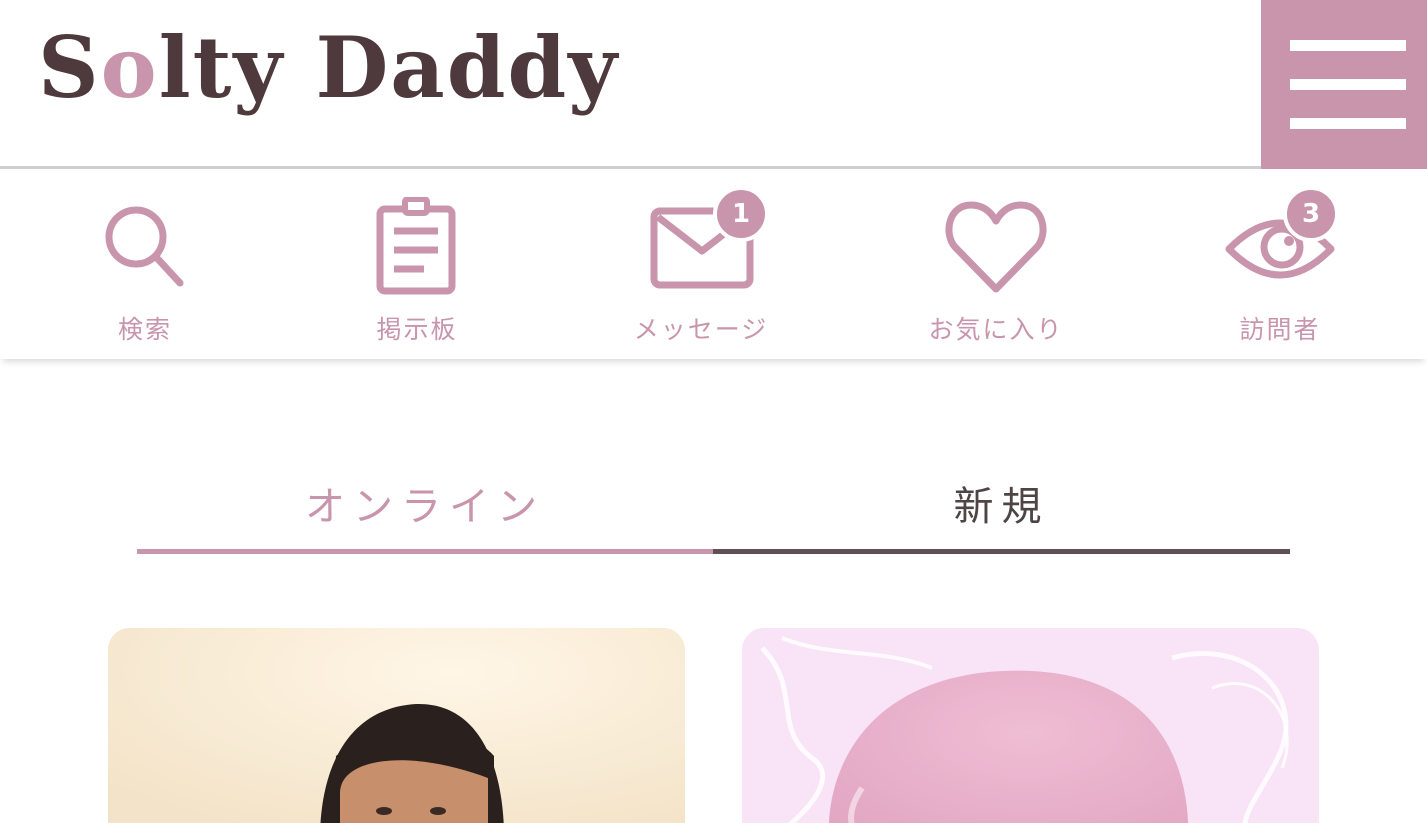 This screenshot has width=1427, height=823. I want to click on tab-new-underline, so click(1001, 551).